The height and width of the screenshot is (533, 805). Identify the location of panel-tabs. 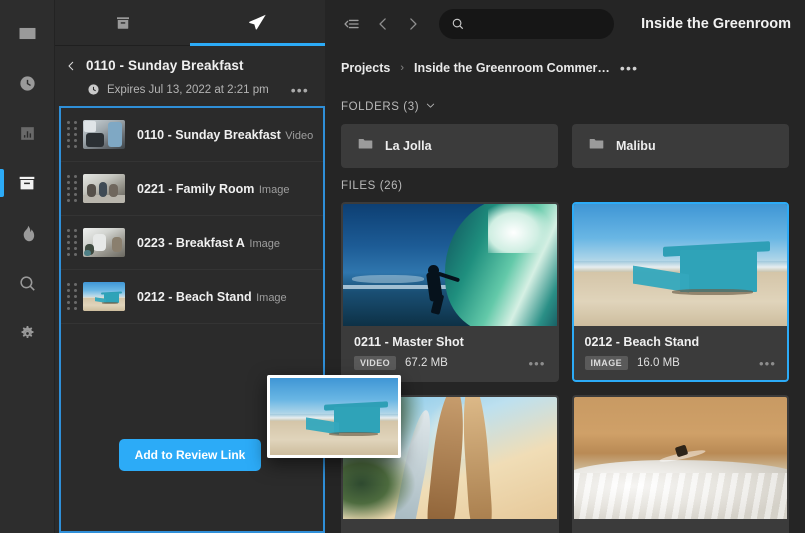
(190, 23).